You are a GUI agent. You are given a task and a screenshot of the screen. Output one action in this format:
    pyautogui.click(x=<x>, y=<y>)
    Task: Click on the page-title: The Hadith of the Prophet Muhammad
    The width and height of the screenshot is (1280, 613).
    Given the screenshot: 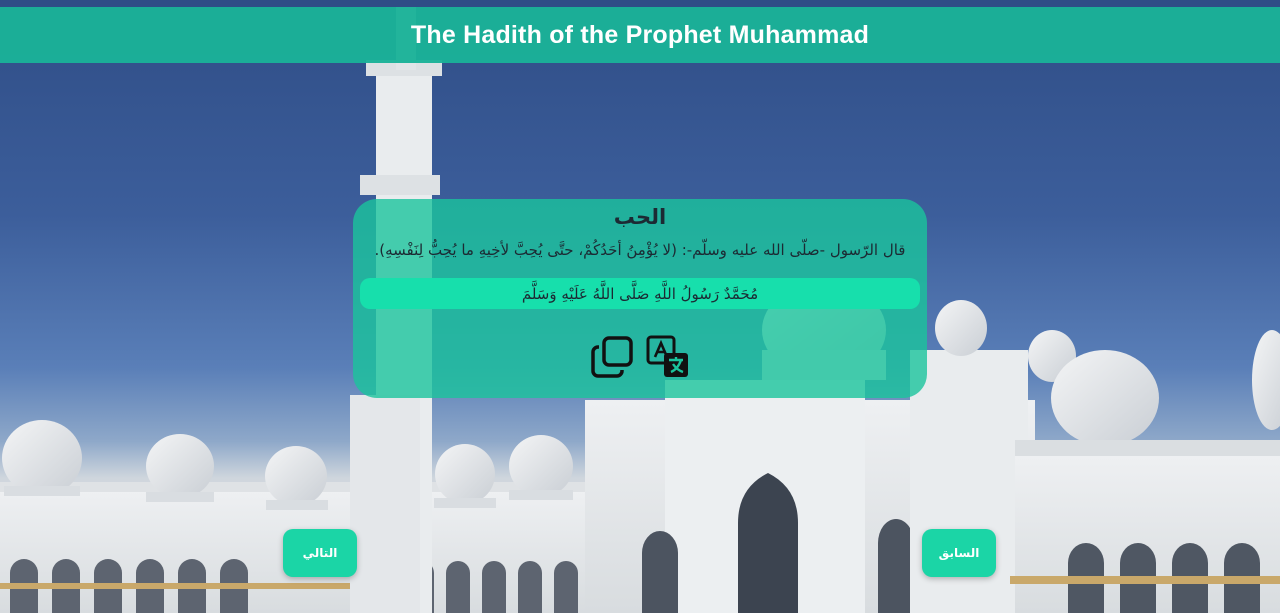 What is the action you would take?
    pyautogui.click(x=640, y=34)
    